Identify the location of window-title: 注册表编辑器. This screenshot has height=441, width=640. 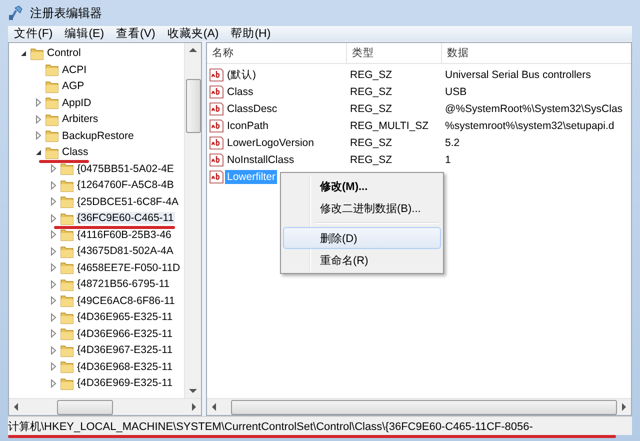
(66, 13).